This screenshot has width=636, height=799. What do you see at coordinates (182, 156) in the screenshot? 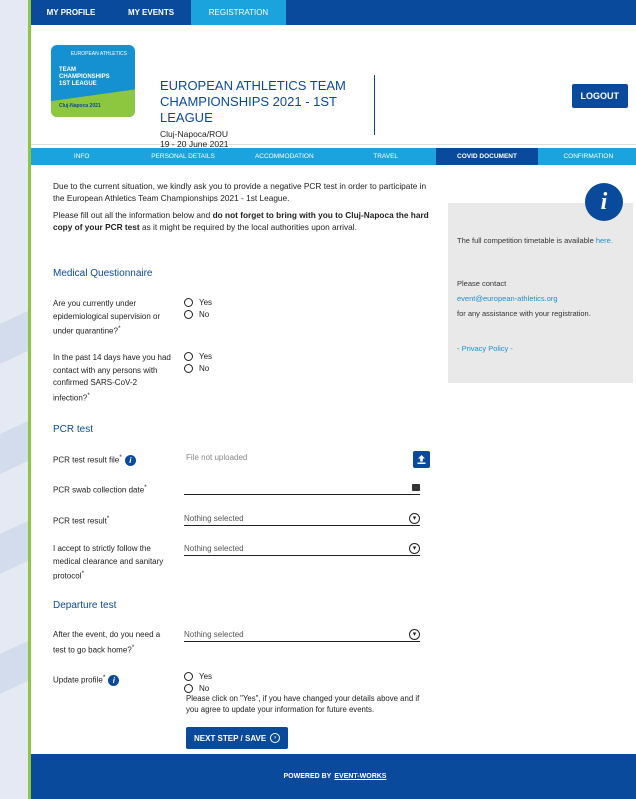
I see `step-personal-details: PERSONAL DETAILS` at bounding box center [182, 156].